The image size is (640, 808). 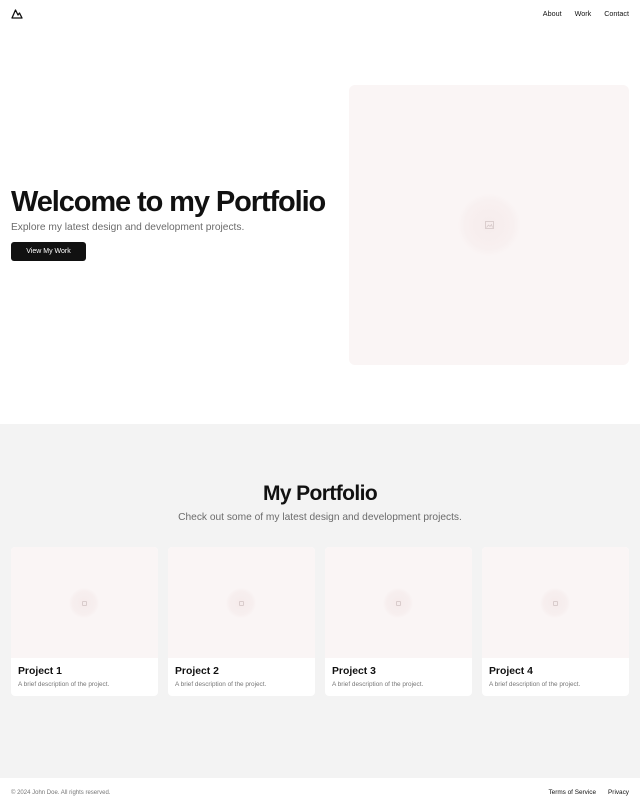 I want to click on hero-title: Welcome to my Portfolio, so click(x=168, y=202).